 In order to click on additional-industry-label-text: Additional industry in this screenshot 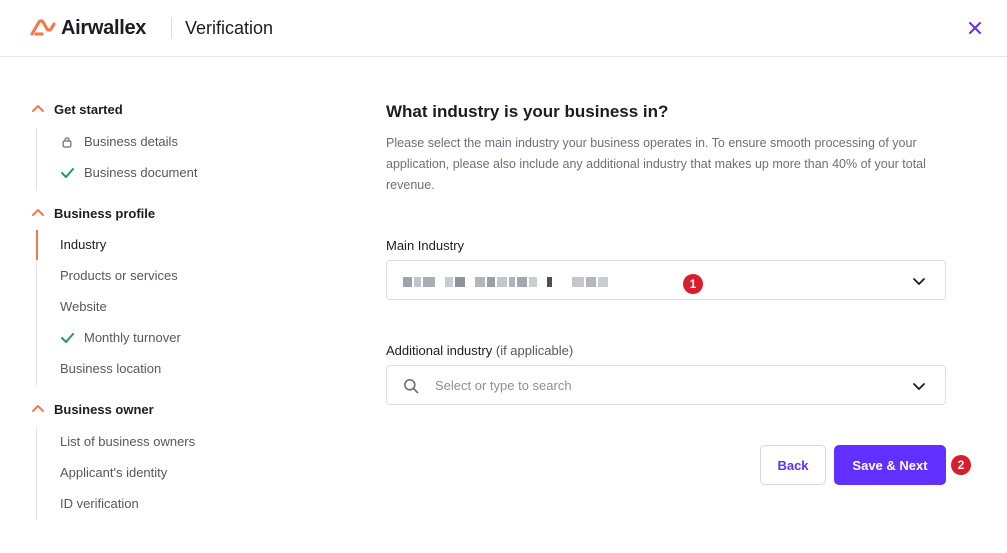, I will do `click(439, 350)`.